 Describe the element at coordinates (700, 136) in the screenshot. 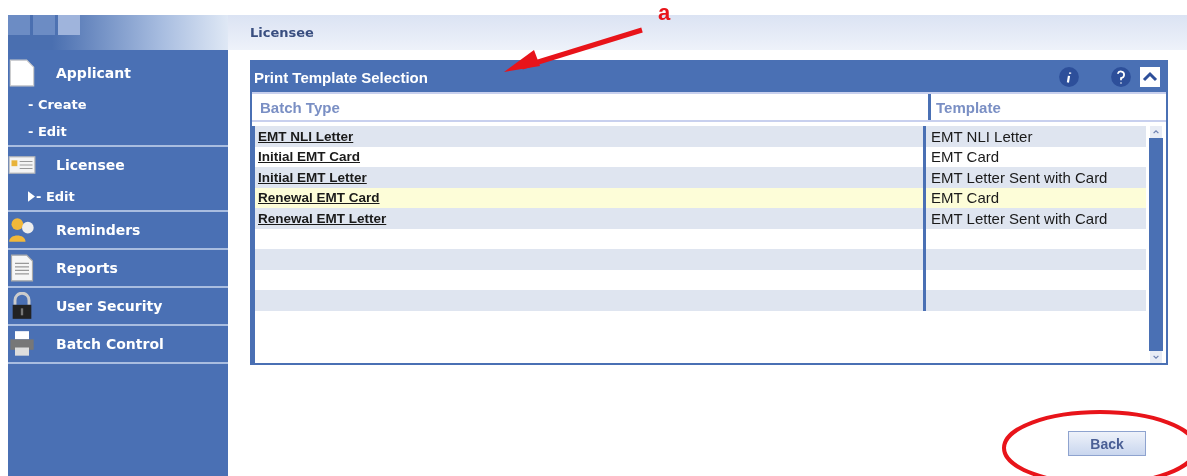

I see `table-row: EMT NLI Letter EMT NLI Letter` at that location.